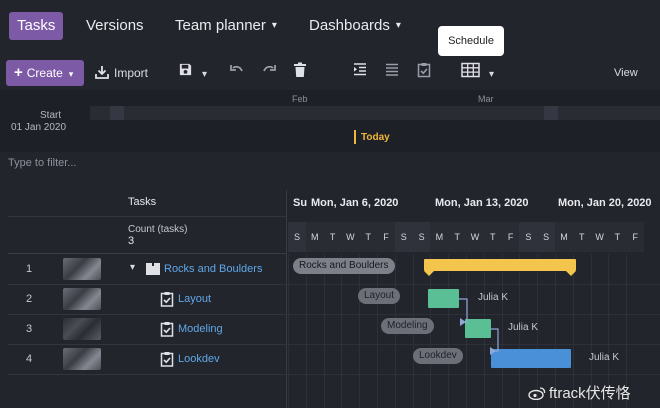 The width and height of the screenshot is (660, 408). Describe the element at coordinates (330, 73) in the screenshot. I see `toolbar: + Create ▾ Import ▾ ▾ View` at that location.